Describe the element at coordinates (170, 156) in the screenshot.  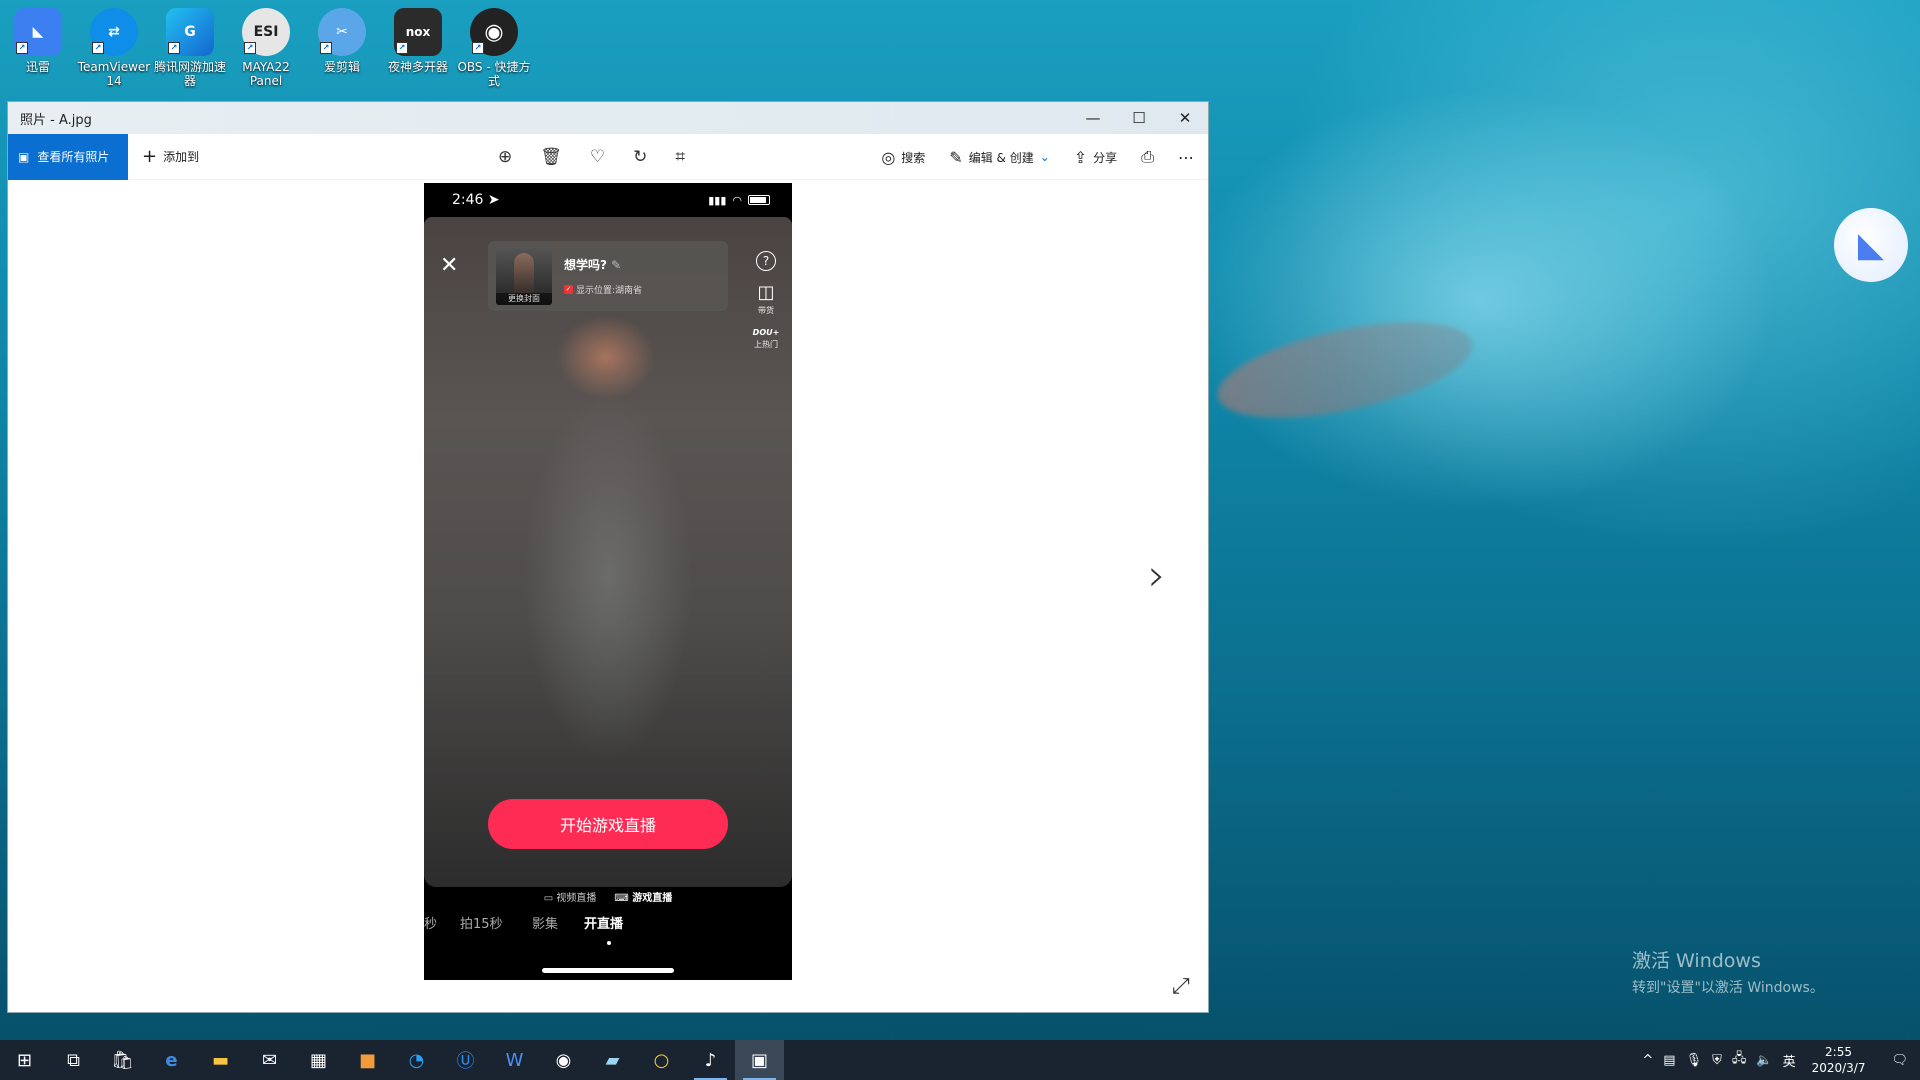
I see `add-to-button: + 添加到` at that location.